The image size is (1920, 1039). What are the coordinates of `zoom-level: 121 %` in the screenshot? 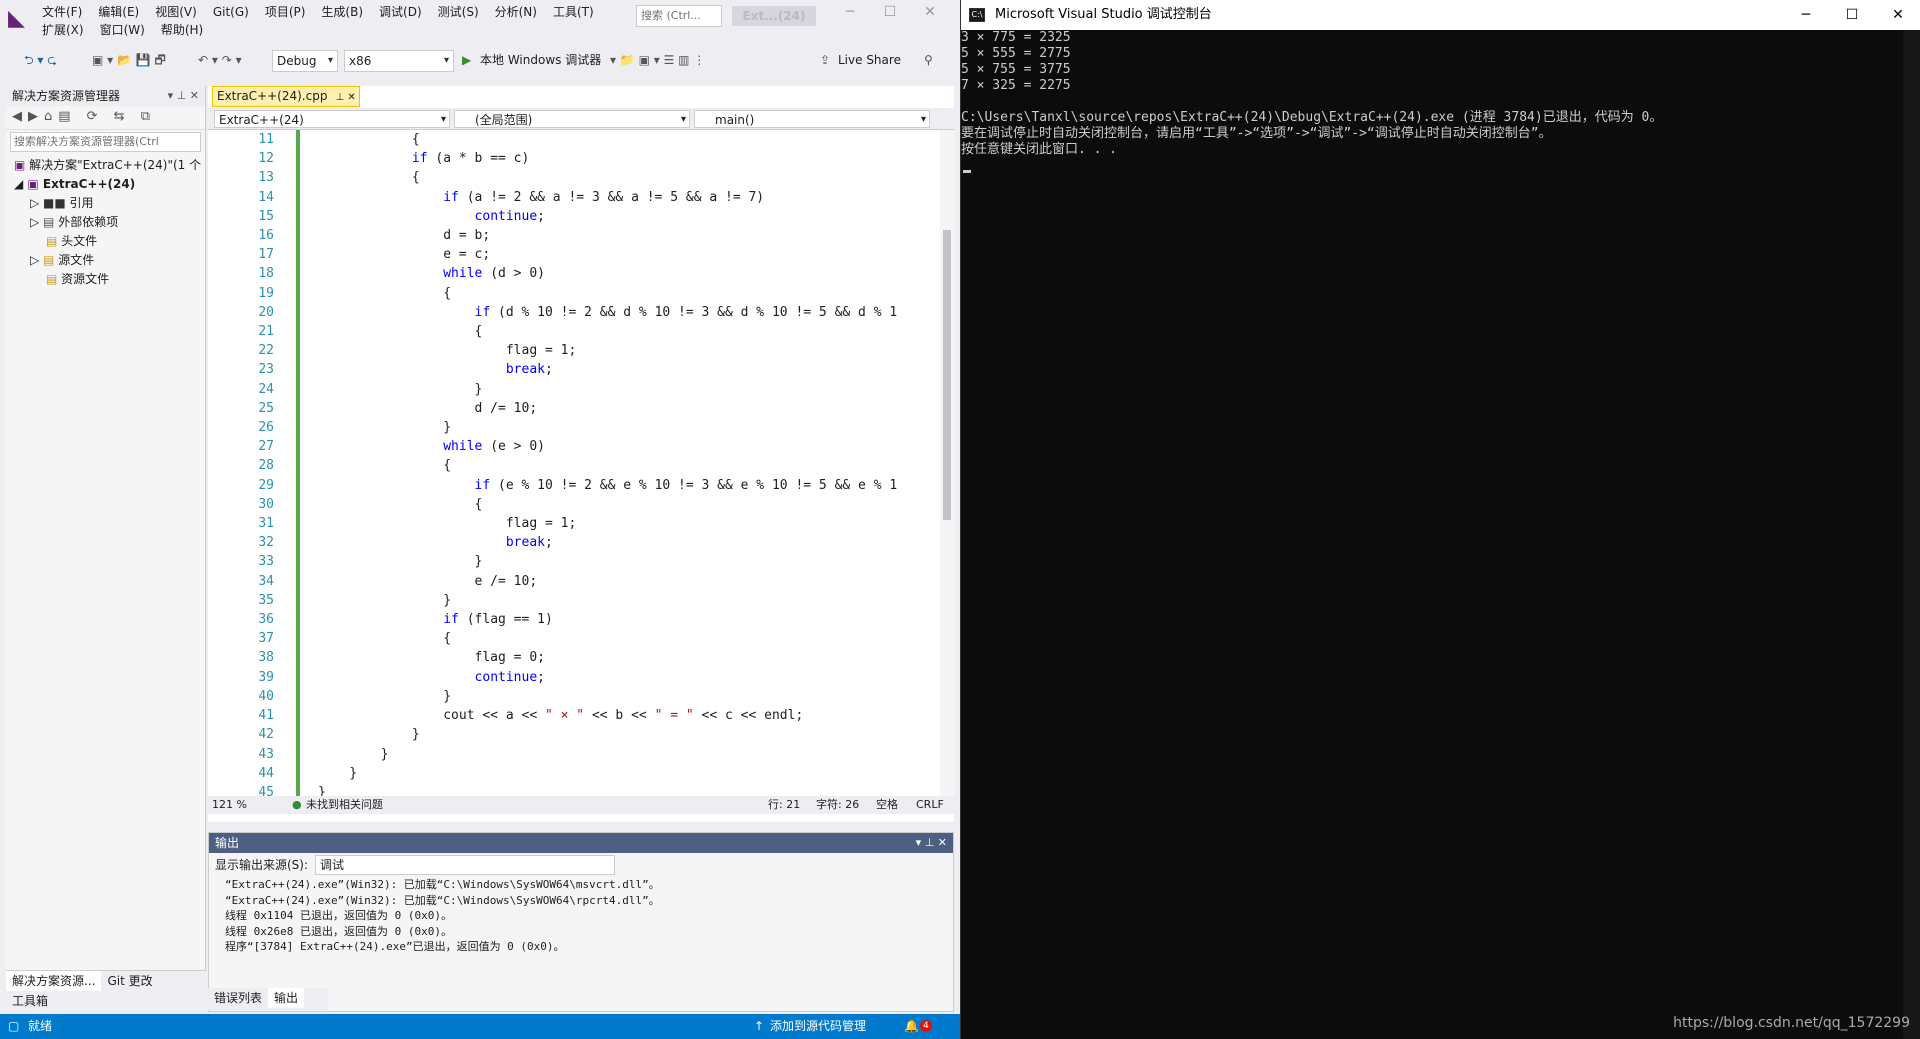 It's located at (229, 805).